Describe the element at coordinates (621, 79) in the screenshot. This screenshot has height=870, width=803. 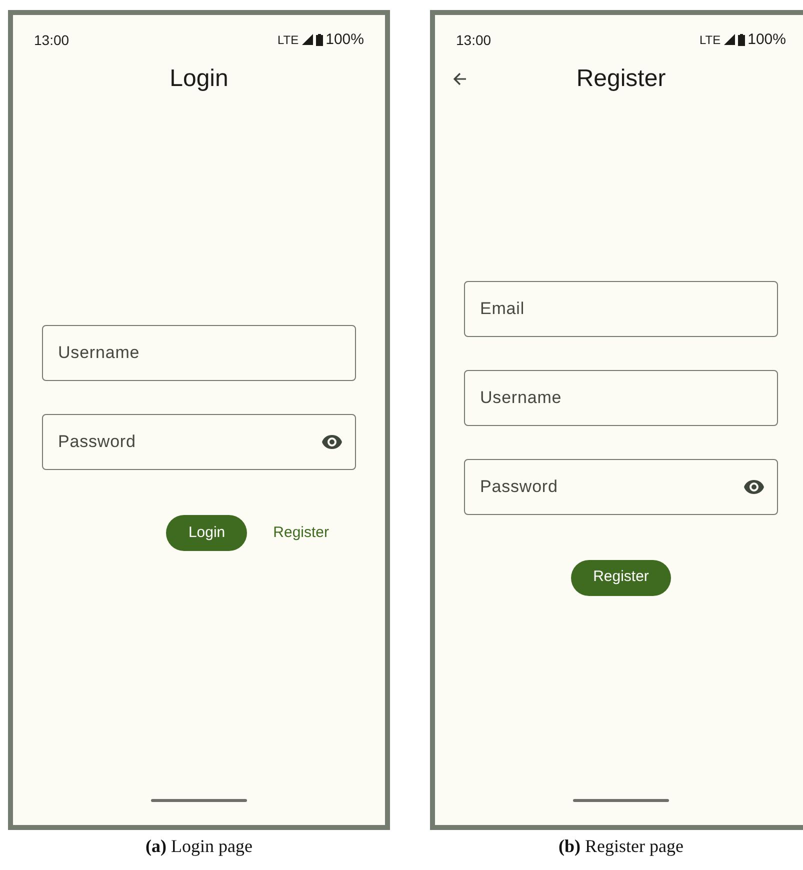
I see `screen-title: Register` at that location.